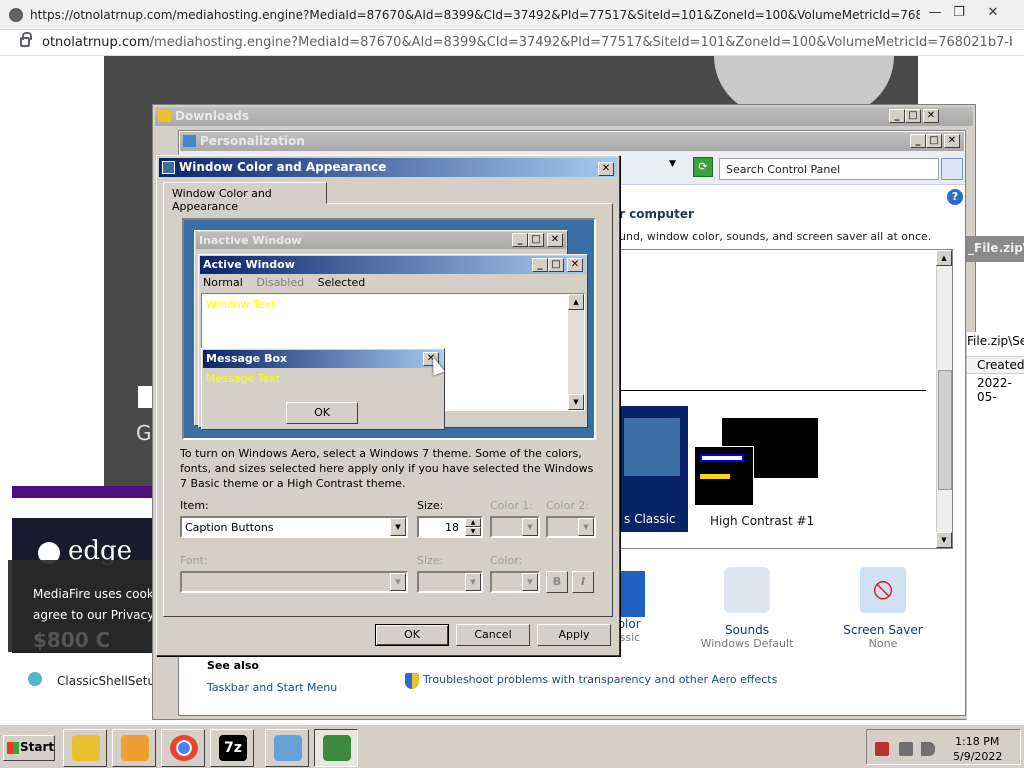 The width and height of the screenshot is (1024, 768). I want to click on start-button: Start, so click(29, 748).